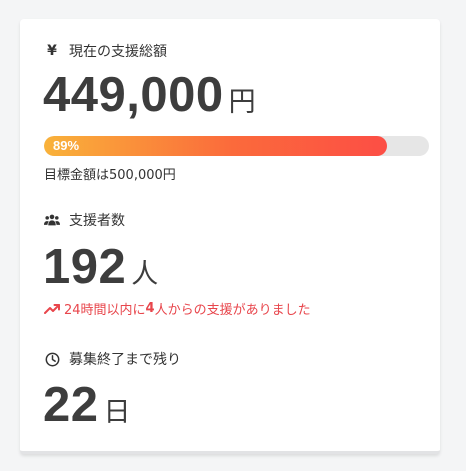  I want to click on funding-goal-text: 目標金額は500,000円, so click(110, 175).